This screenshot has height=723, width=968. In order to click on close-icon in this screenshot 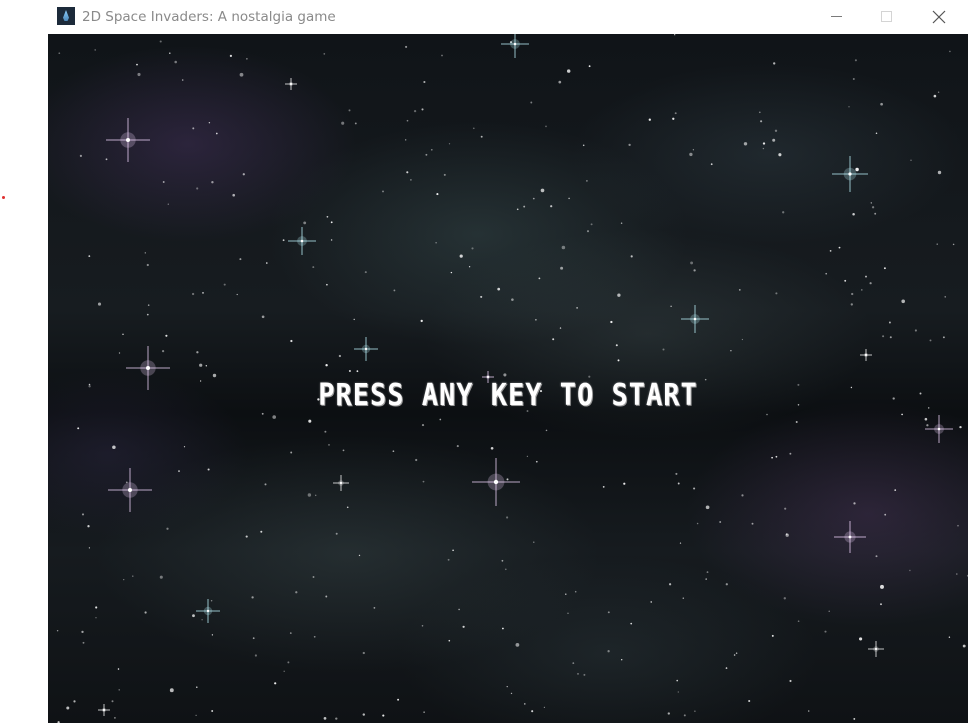, I will do `click(939, 17)`.